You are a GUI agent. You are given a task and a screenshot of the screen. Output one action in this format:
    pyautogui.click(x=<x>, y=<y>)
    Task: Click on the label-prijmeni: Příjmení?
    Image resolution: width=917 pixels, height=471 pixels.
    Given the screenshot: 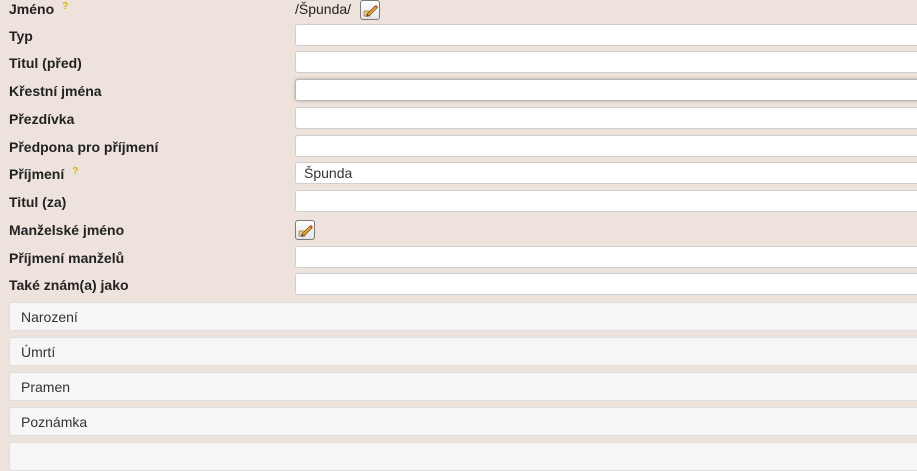 What is the action you would take?
    pyautogui.click(x=44, y=174)
    